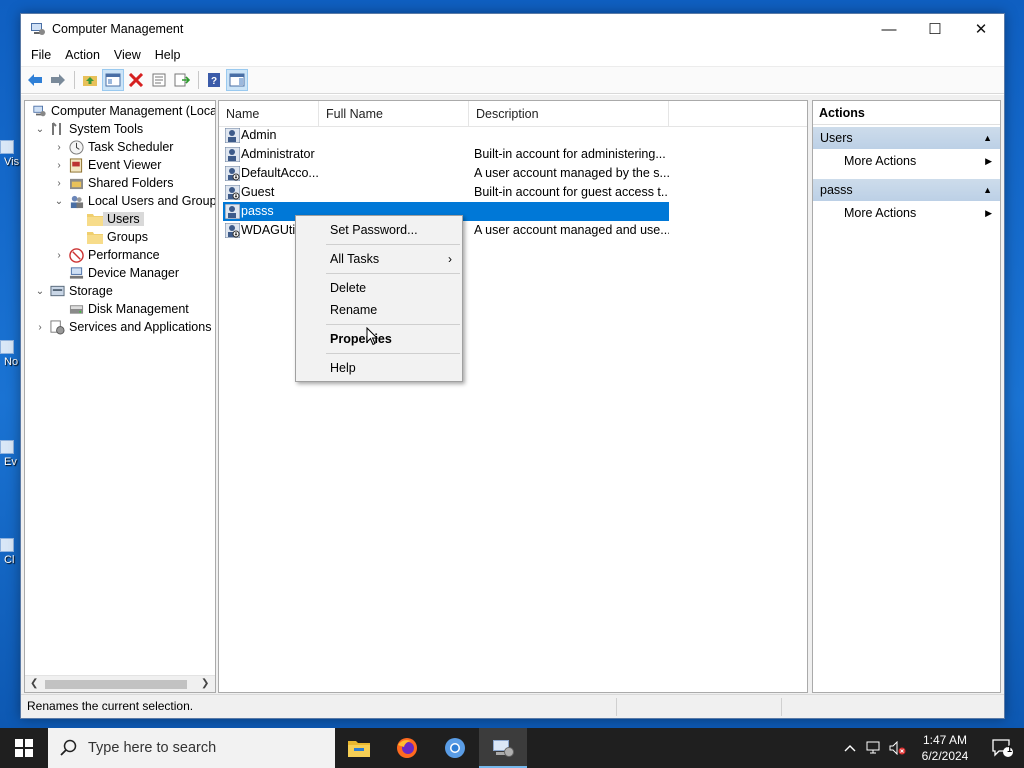 Image resolution: width=1024 pixels, height=768 pixels. What do you see at coordinates (112, 147) in the screenshot?
I see `tree-item-task-scheduler: › Task Scheduler` at bounding box center [112, 147].